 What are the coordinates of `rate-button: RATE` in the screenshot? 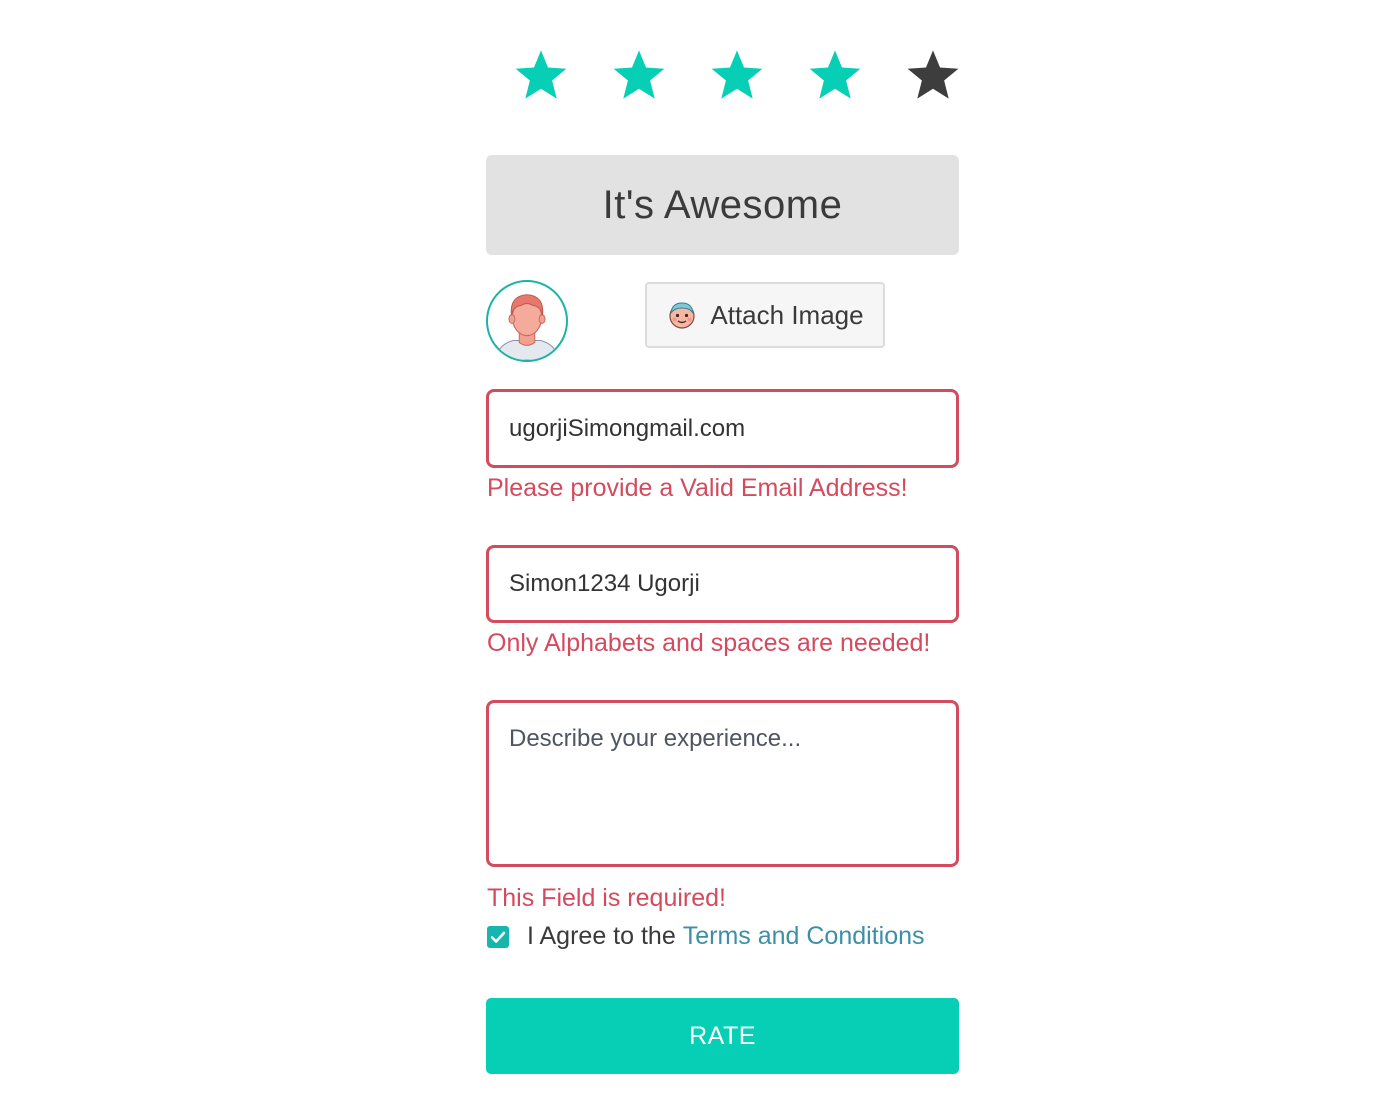 It's located at (722, 1036).